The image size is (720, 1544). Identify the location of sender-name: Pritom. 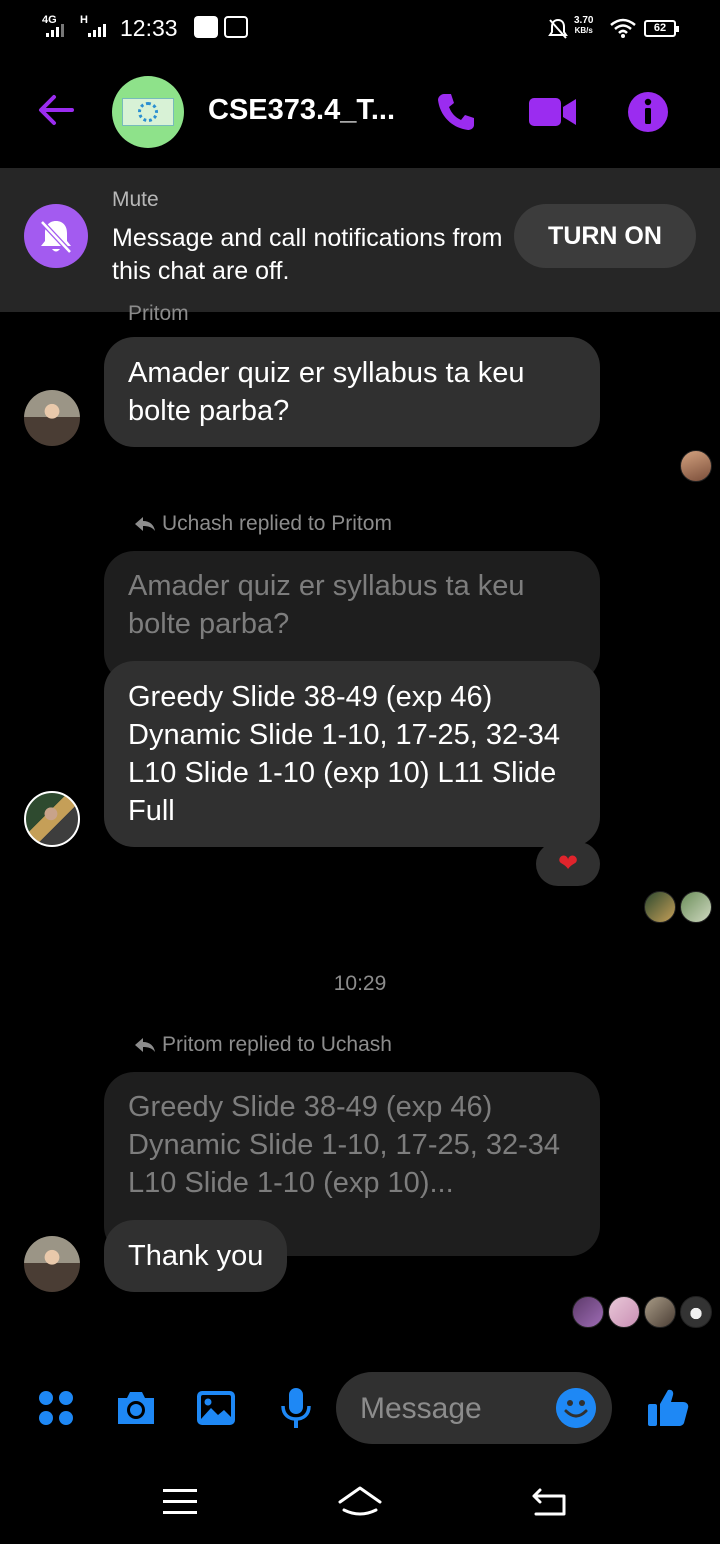
(158, 313).